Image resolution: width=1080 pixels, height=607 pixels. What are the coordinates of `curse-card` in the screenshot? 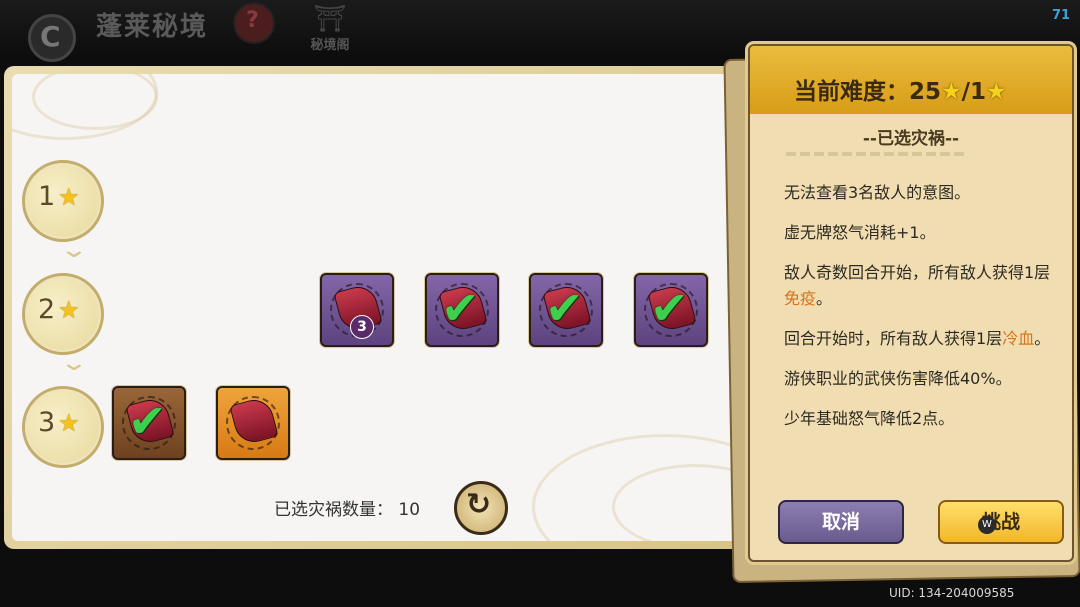 It's located at (253, 423).